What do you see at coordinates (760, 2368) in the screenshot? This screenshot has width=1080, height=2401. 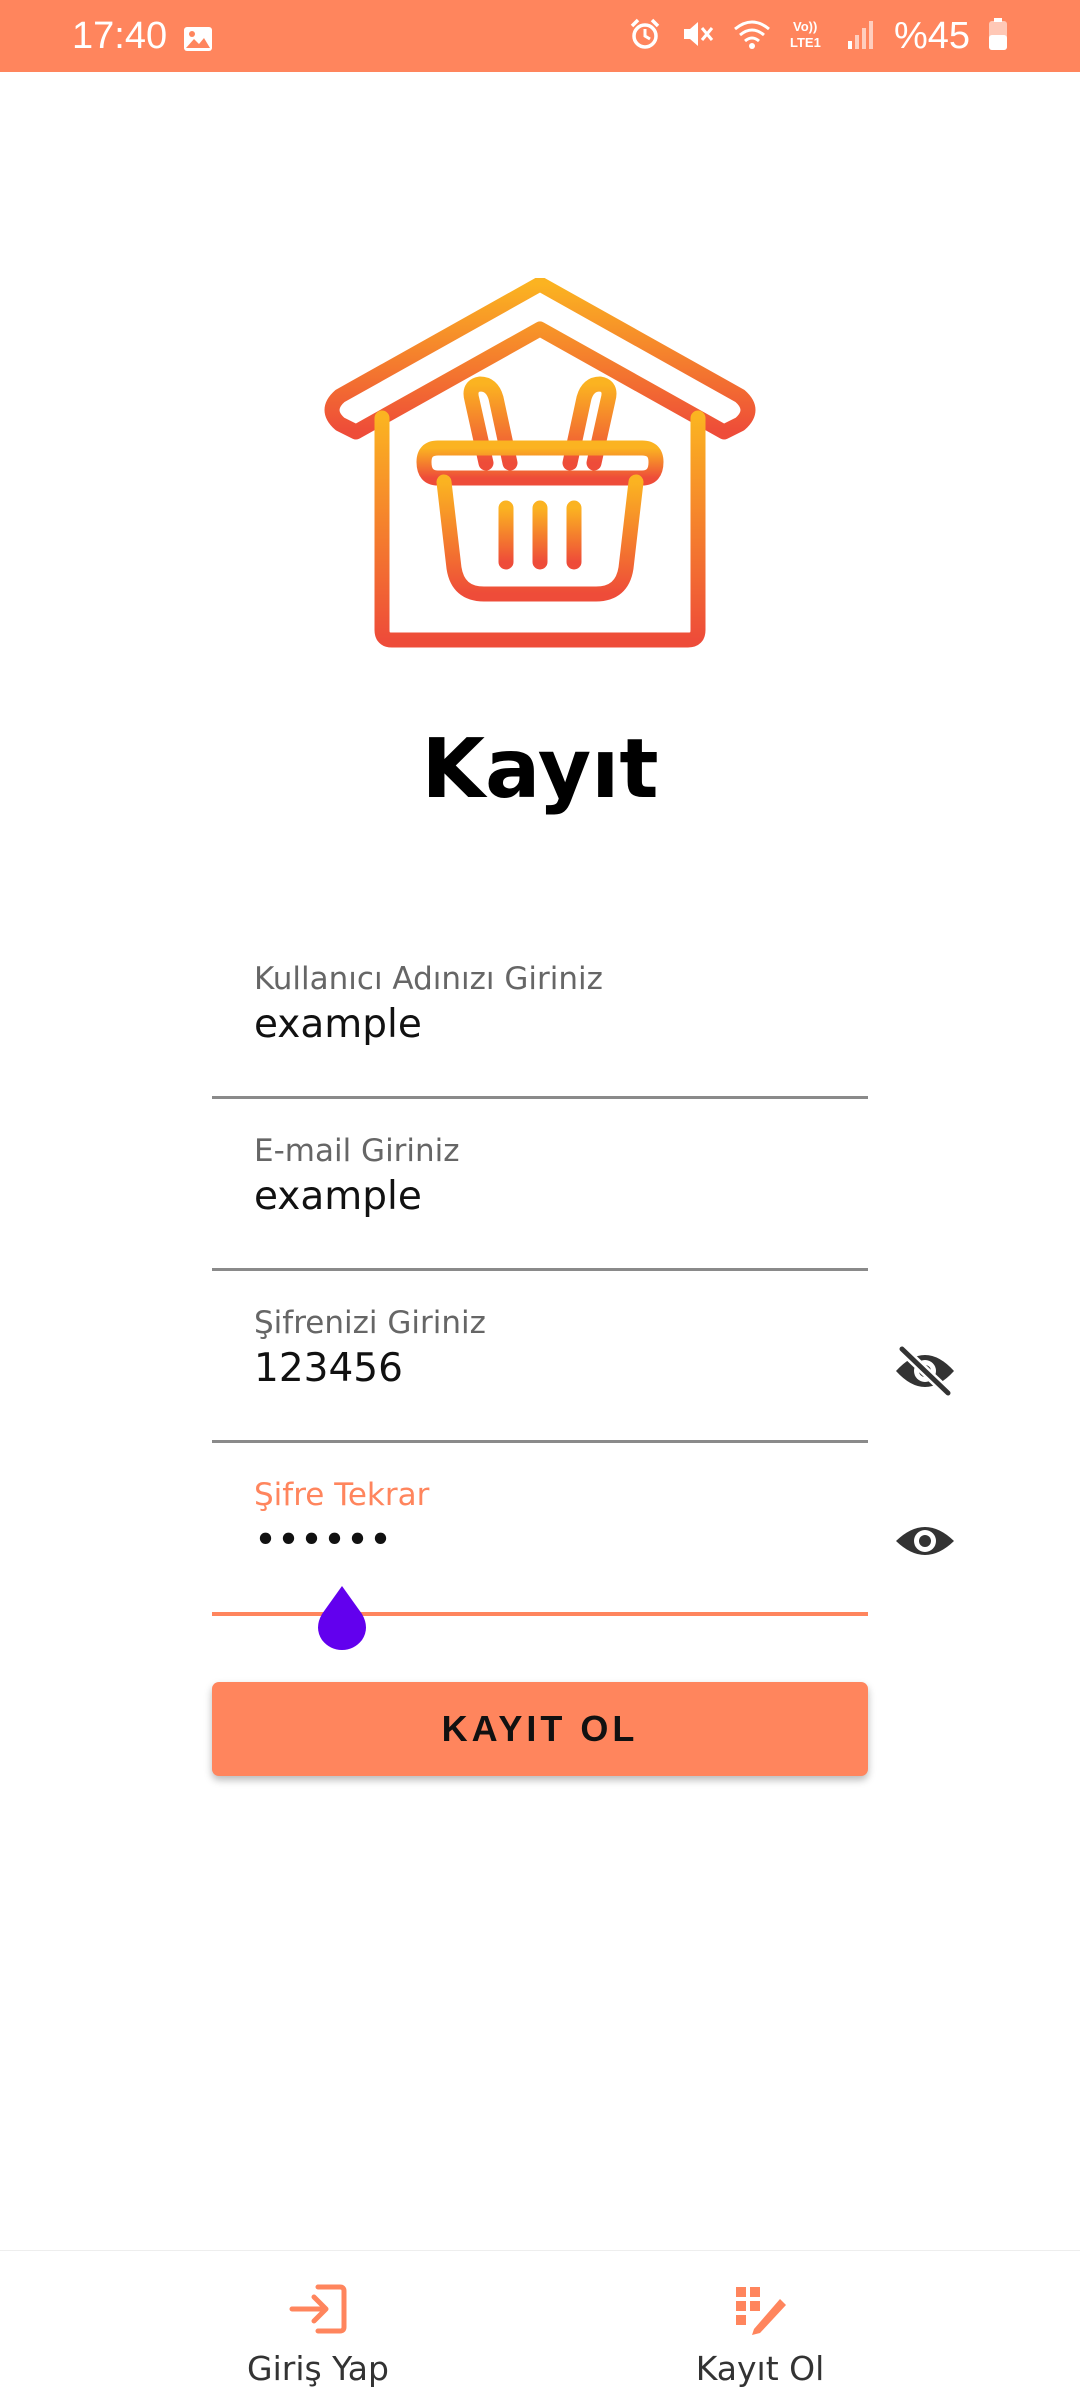 I see `nav-label-register: Kayıt Ol` at bounding box center [760, 2368].